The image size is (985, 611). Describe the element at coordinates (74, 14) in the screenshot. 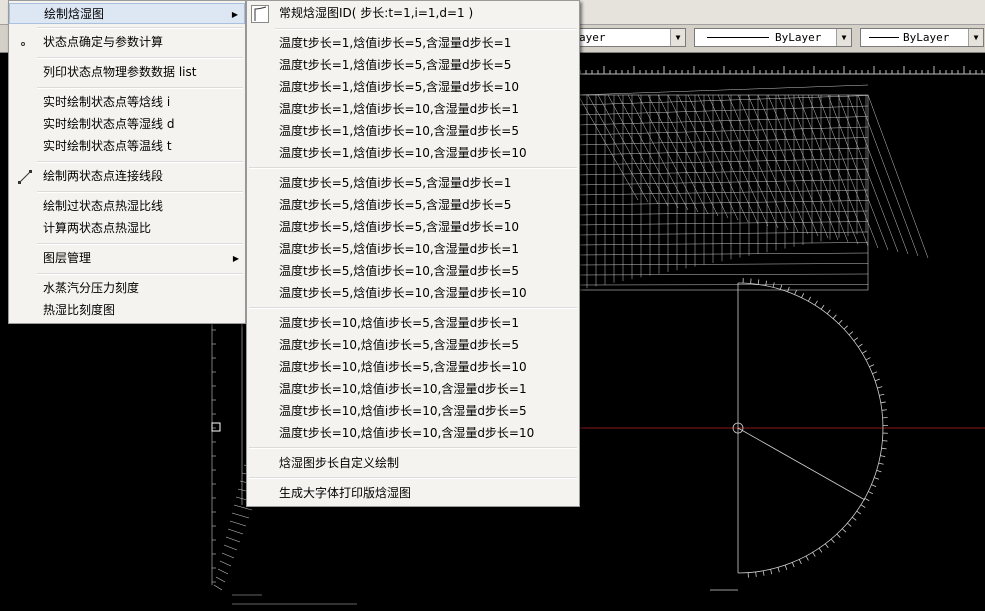

I see `menu-item-label: 绘制焓湿图` at that location.